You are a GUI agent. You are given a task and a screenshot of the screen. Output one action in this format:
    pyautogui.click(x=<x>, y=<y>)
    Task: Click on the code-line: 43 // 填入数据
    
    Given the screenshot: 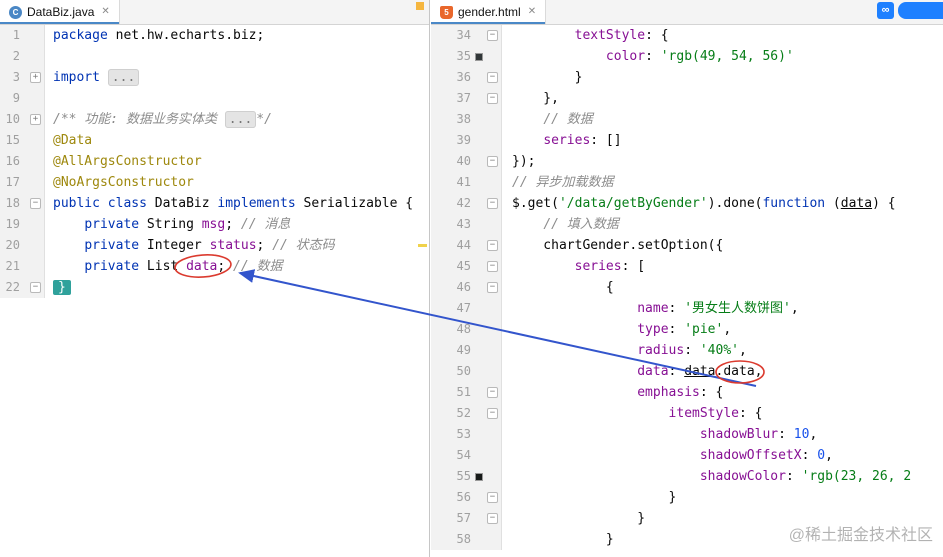 What is the action you would take?
    pyautogui.click(x=687, y=224)
    